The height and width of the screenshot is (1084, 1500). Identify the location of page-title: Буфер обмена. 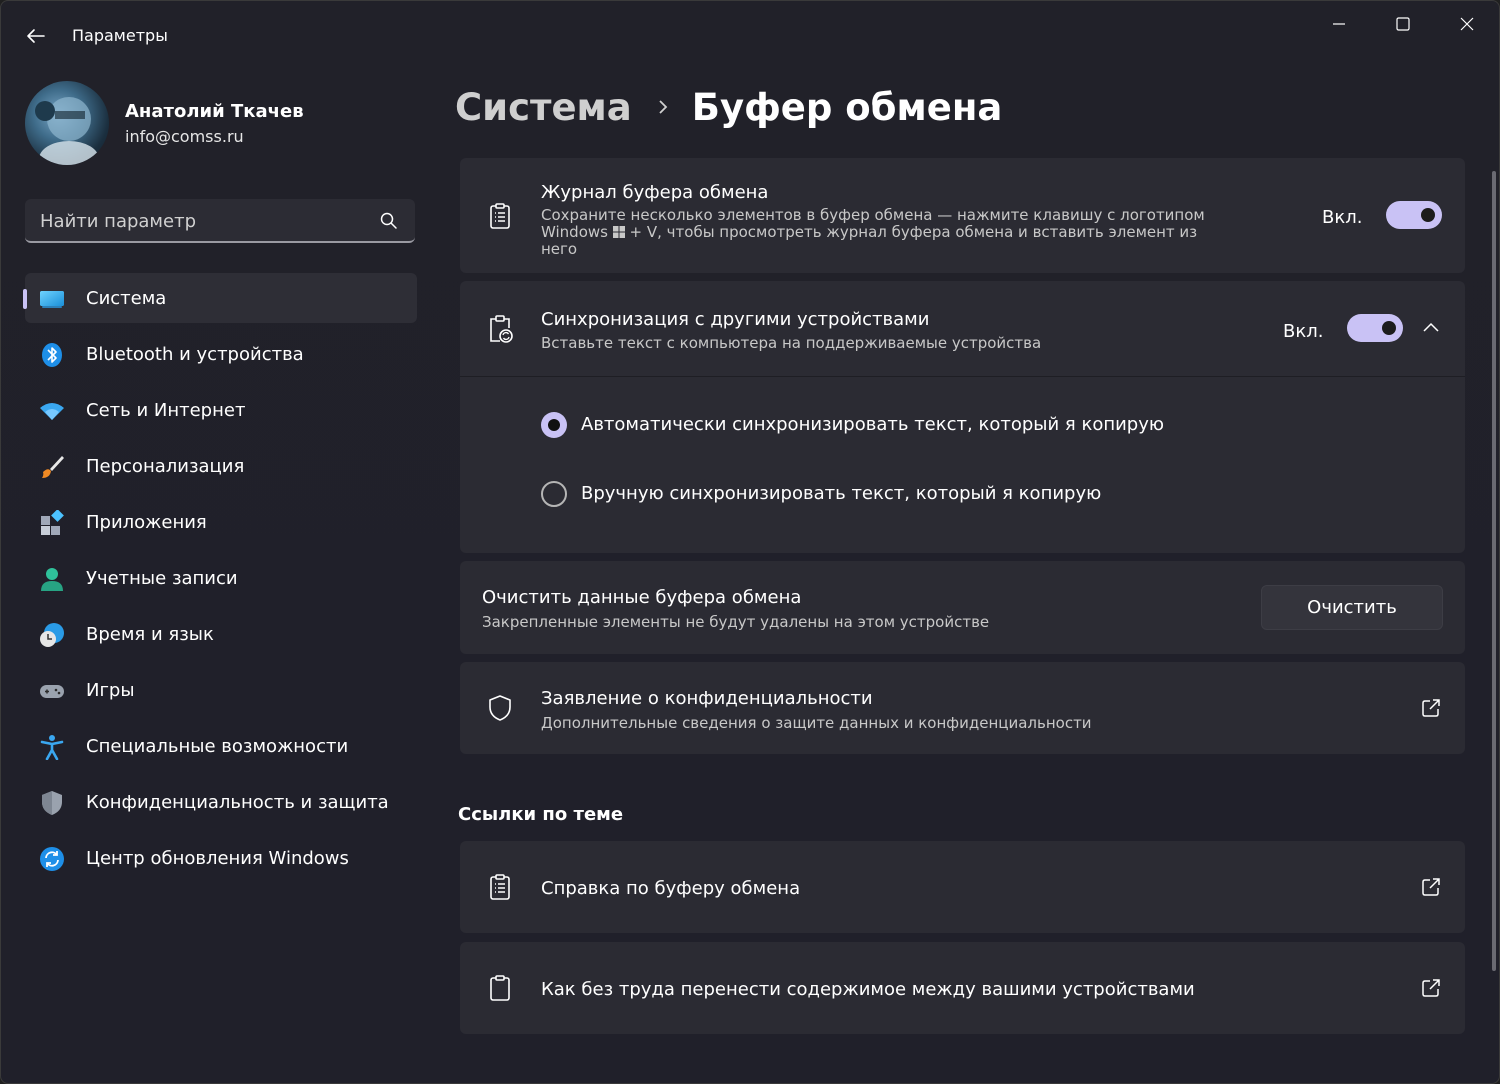
(847, 107).